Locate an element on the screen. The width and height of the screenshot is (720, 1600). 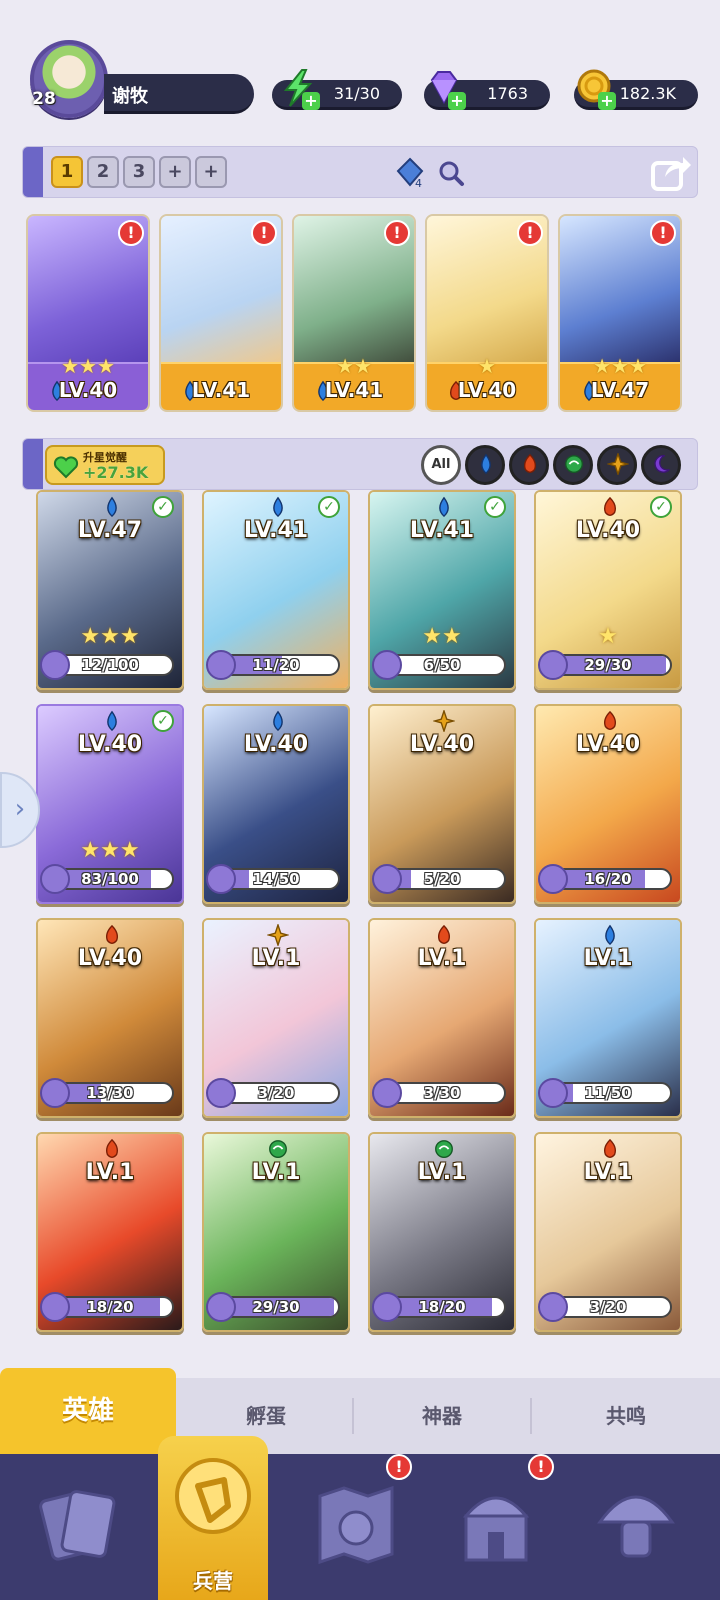
add-gold-icon: + is located at coordinates (607, 101).